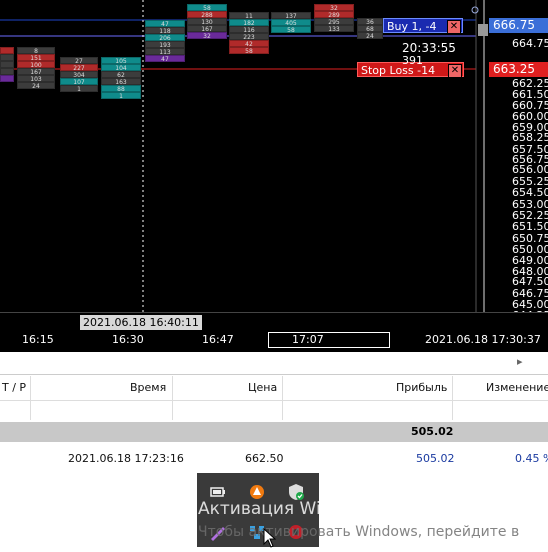 This screenshot has width=548, height=552. What do you see at coordinates (435, 458) in the screenshot?
I see `row-profit: 505.02` at bounding box center [435, 458].